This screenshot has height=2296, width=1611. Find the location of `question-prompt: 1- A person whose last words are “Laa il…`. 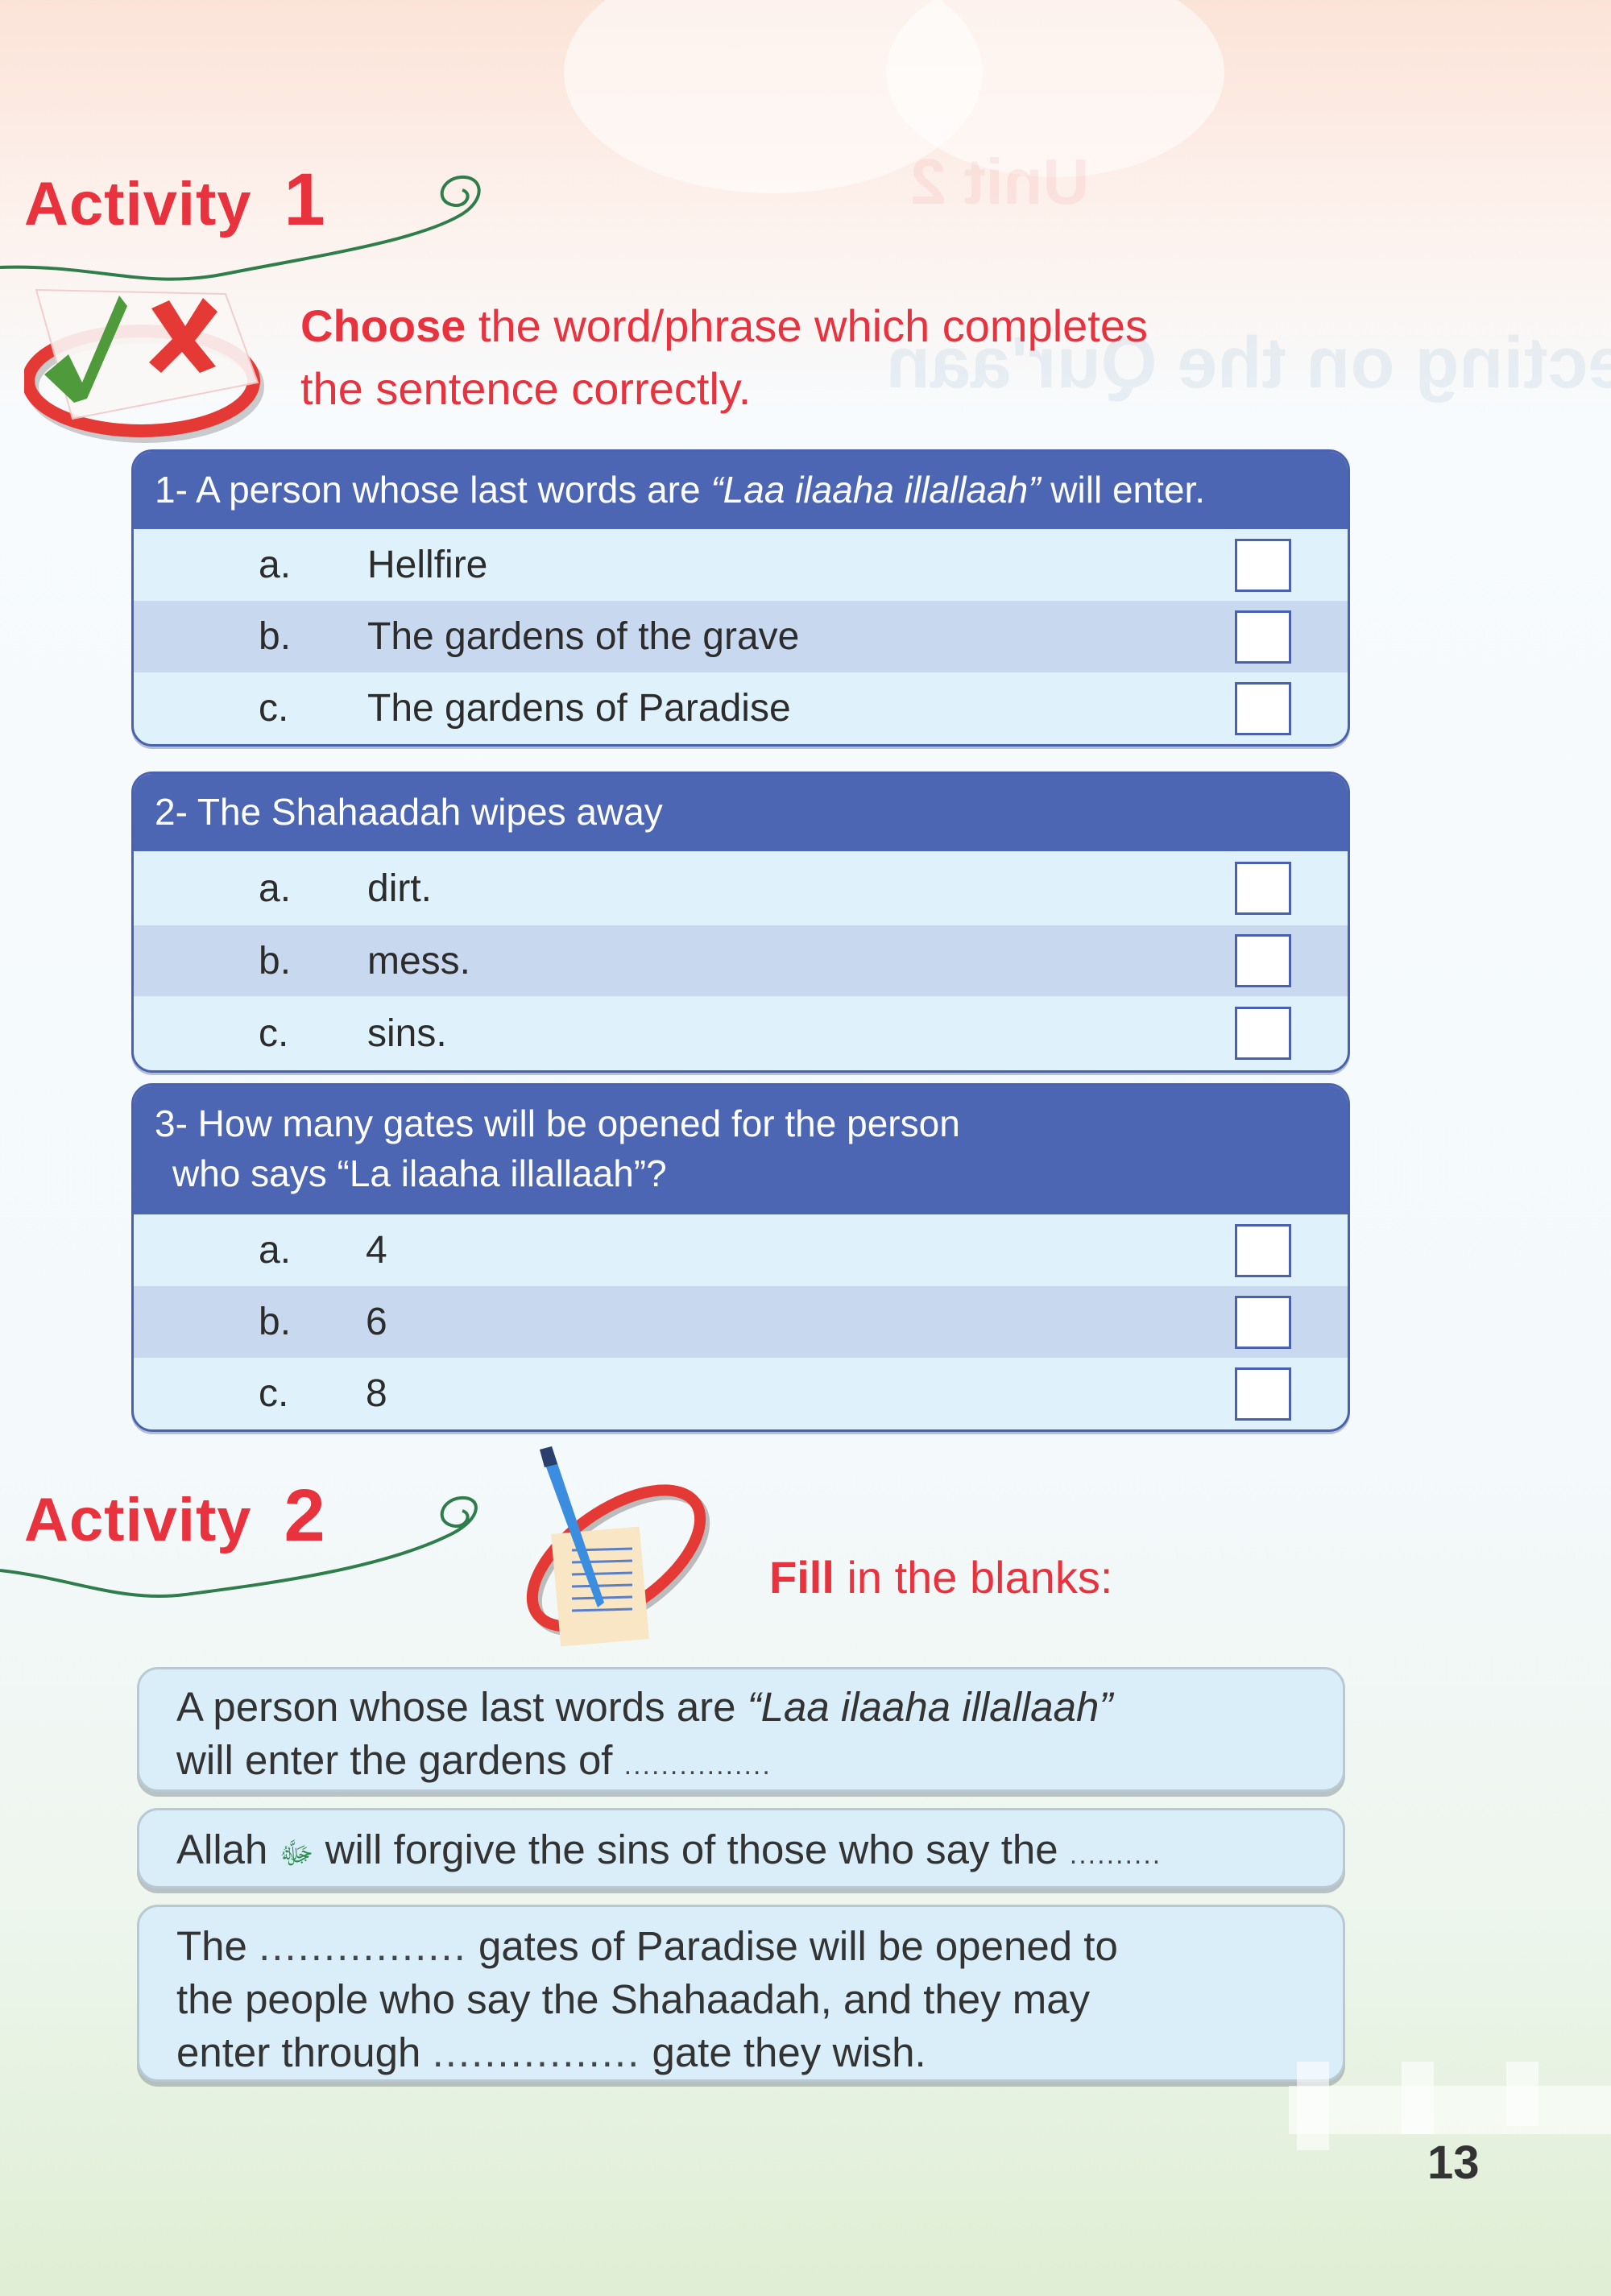

question-prompt: 1- A person whose last words are “Laa il… is located at coordinates (741, 490).